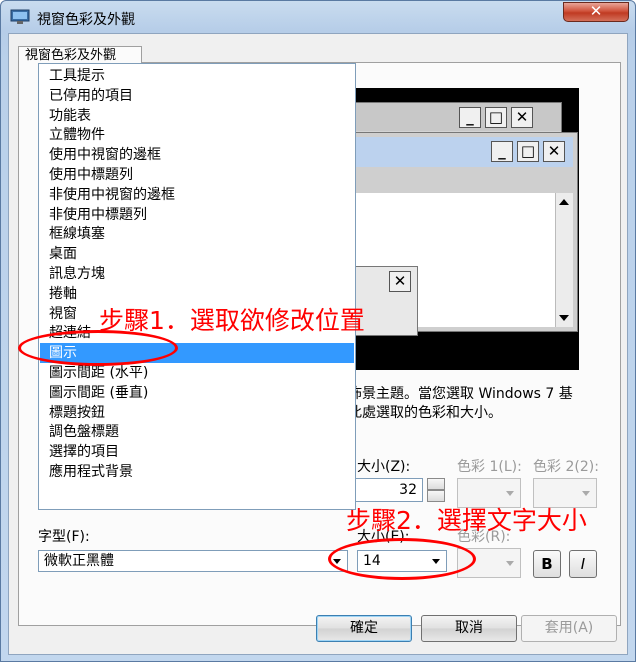 Image resolution: width=636 pixels, height=662 pixels. What do you see at coordinates (554, 151) in the screenshot?
I see `preview-active-close-icon: ✕` at bounding box center [554, 151].